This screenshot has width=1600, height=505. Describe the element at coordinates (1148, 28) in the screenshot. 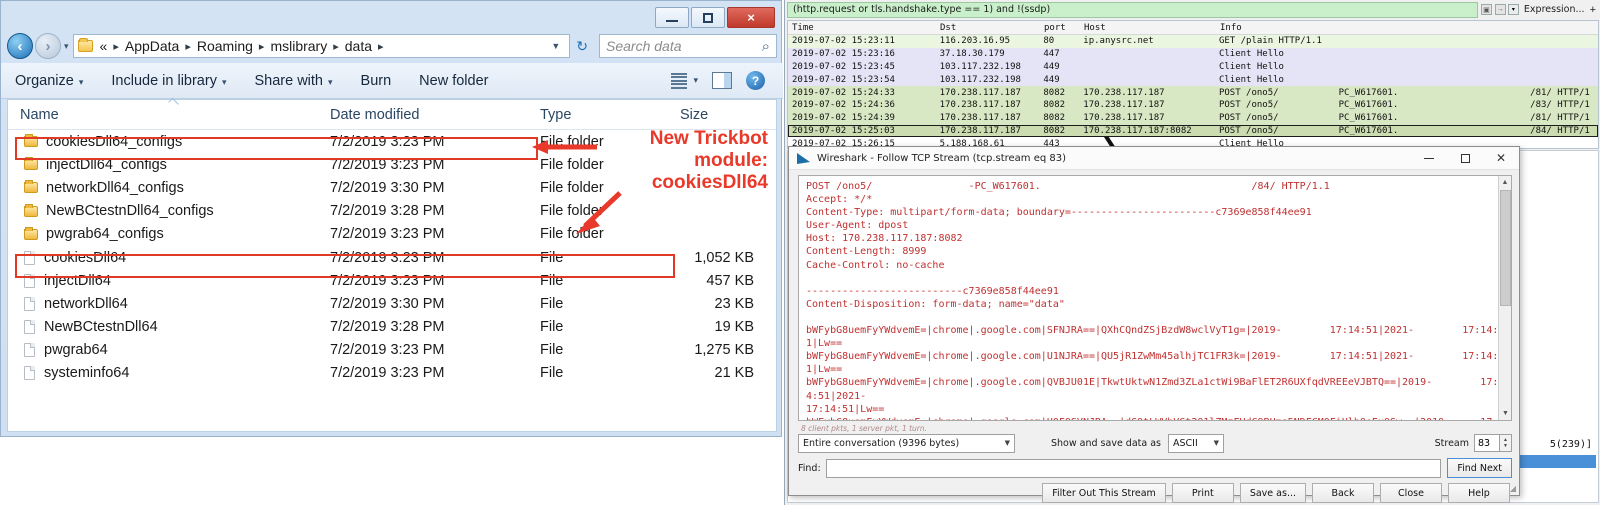

I see `packet-column-host: Host` at that location.